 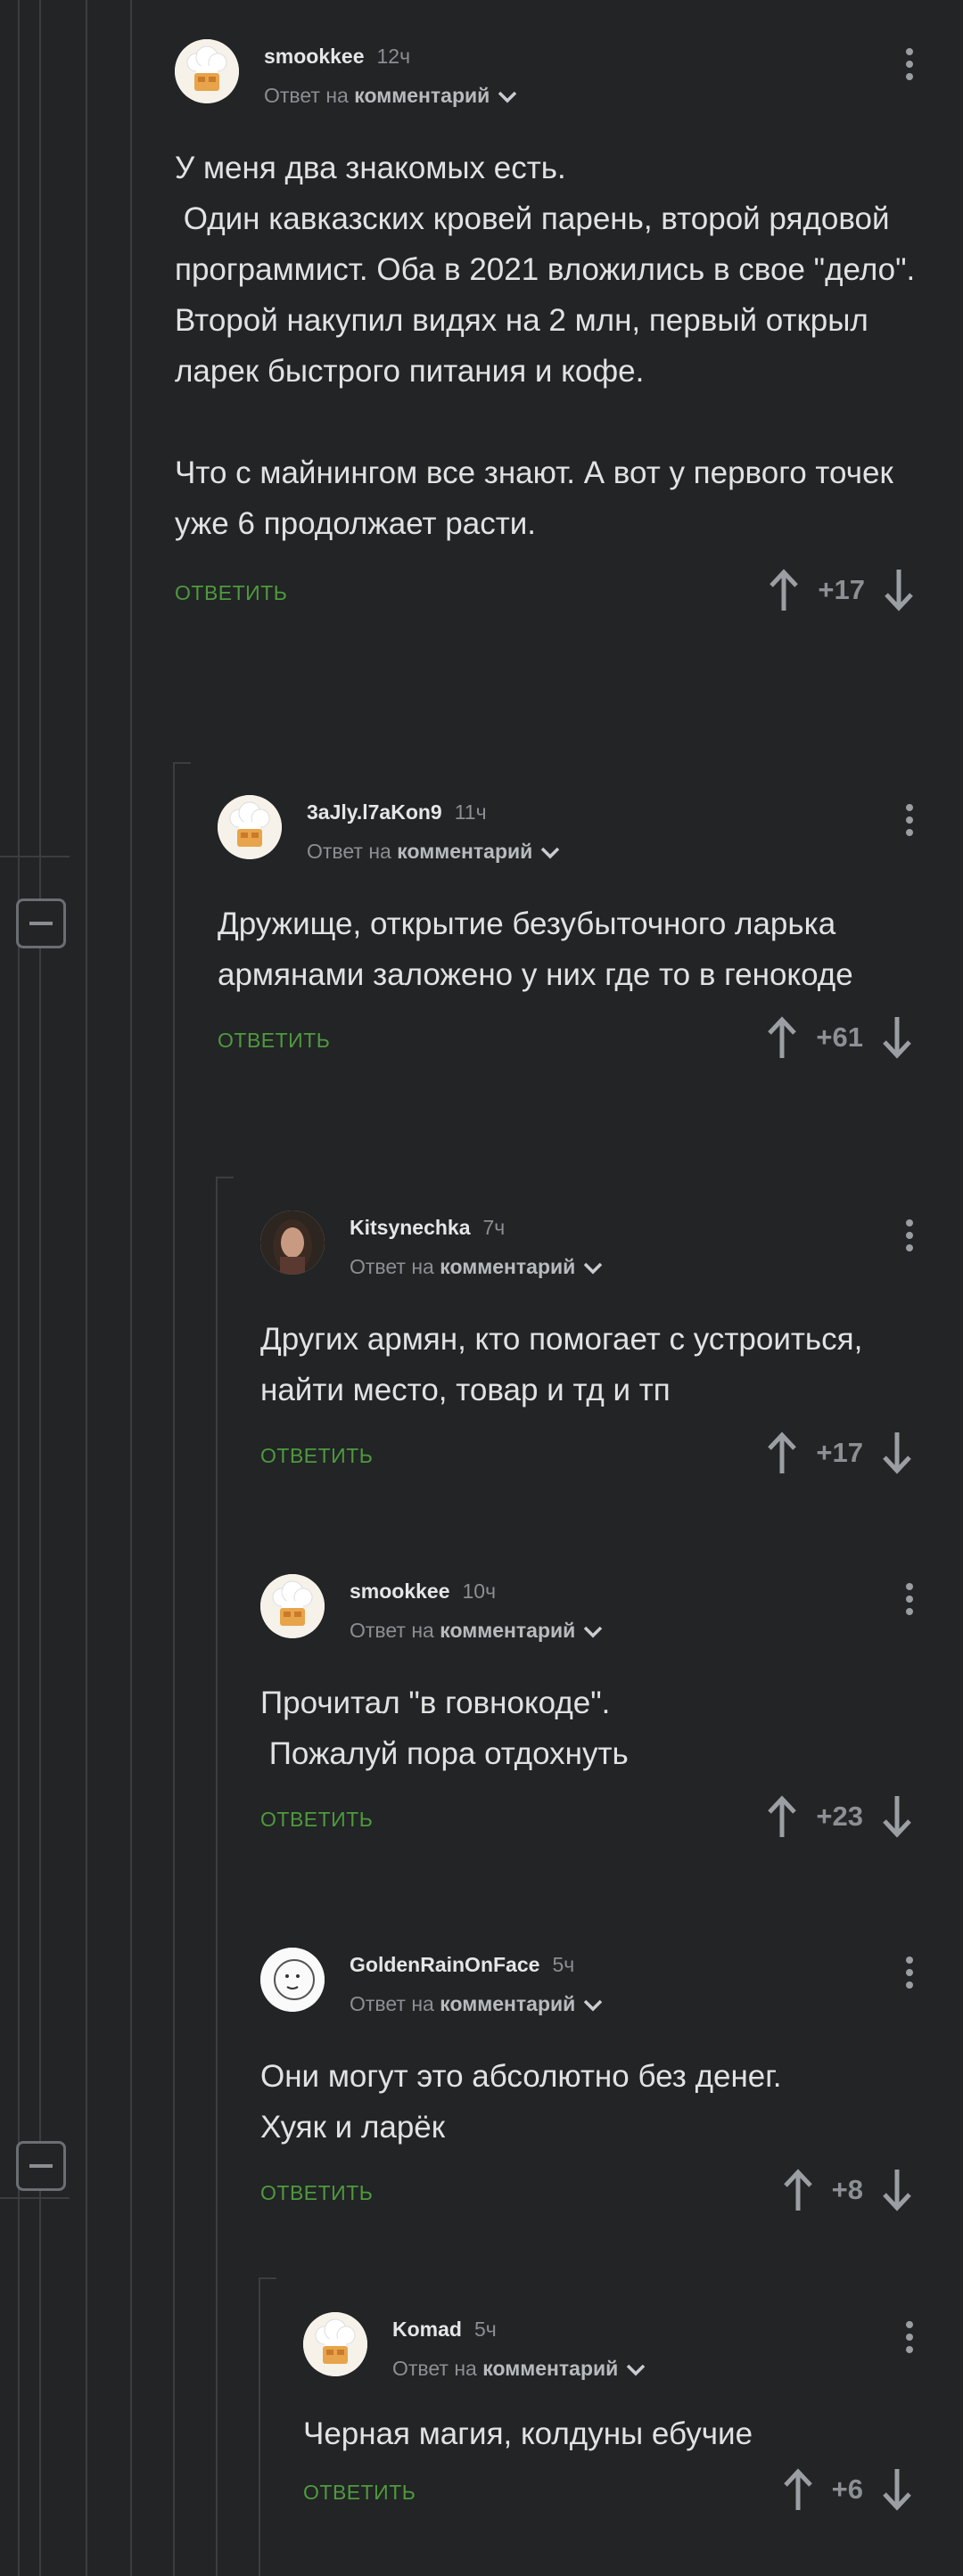 I want to click on author-name: 3aJly.l7aKon9, so click(x=374, y=812).